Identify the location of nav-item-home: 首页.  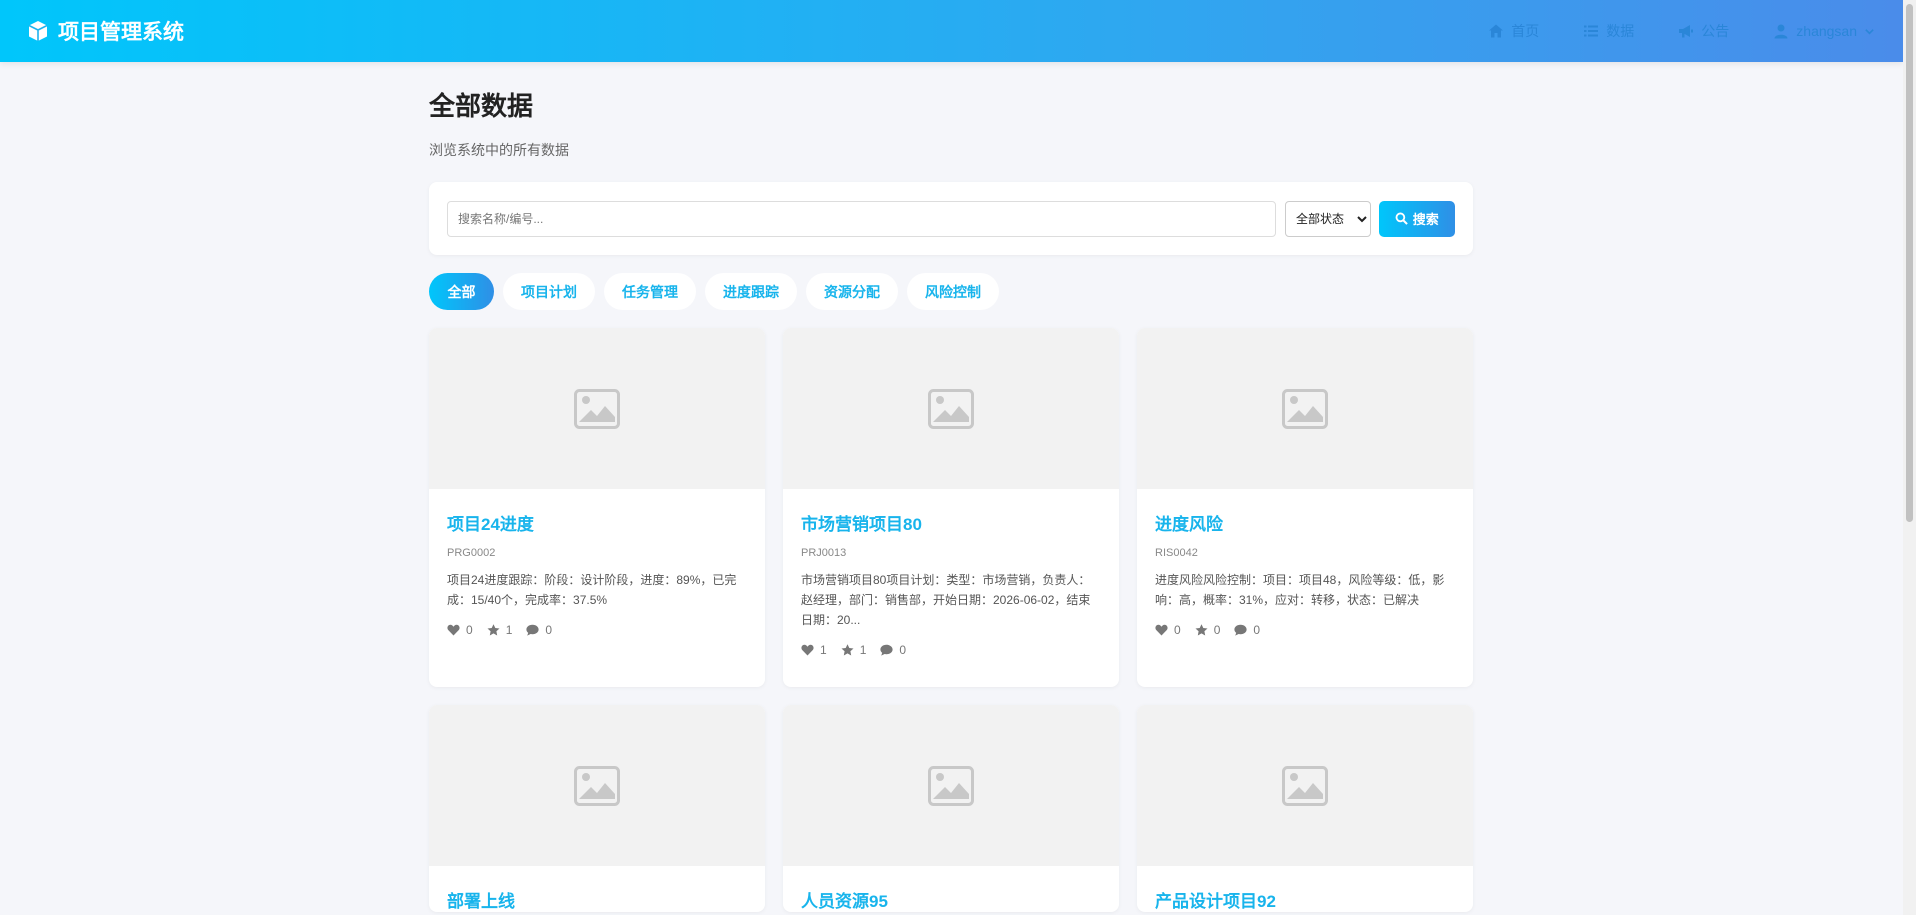
(1513, 31).